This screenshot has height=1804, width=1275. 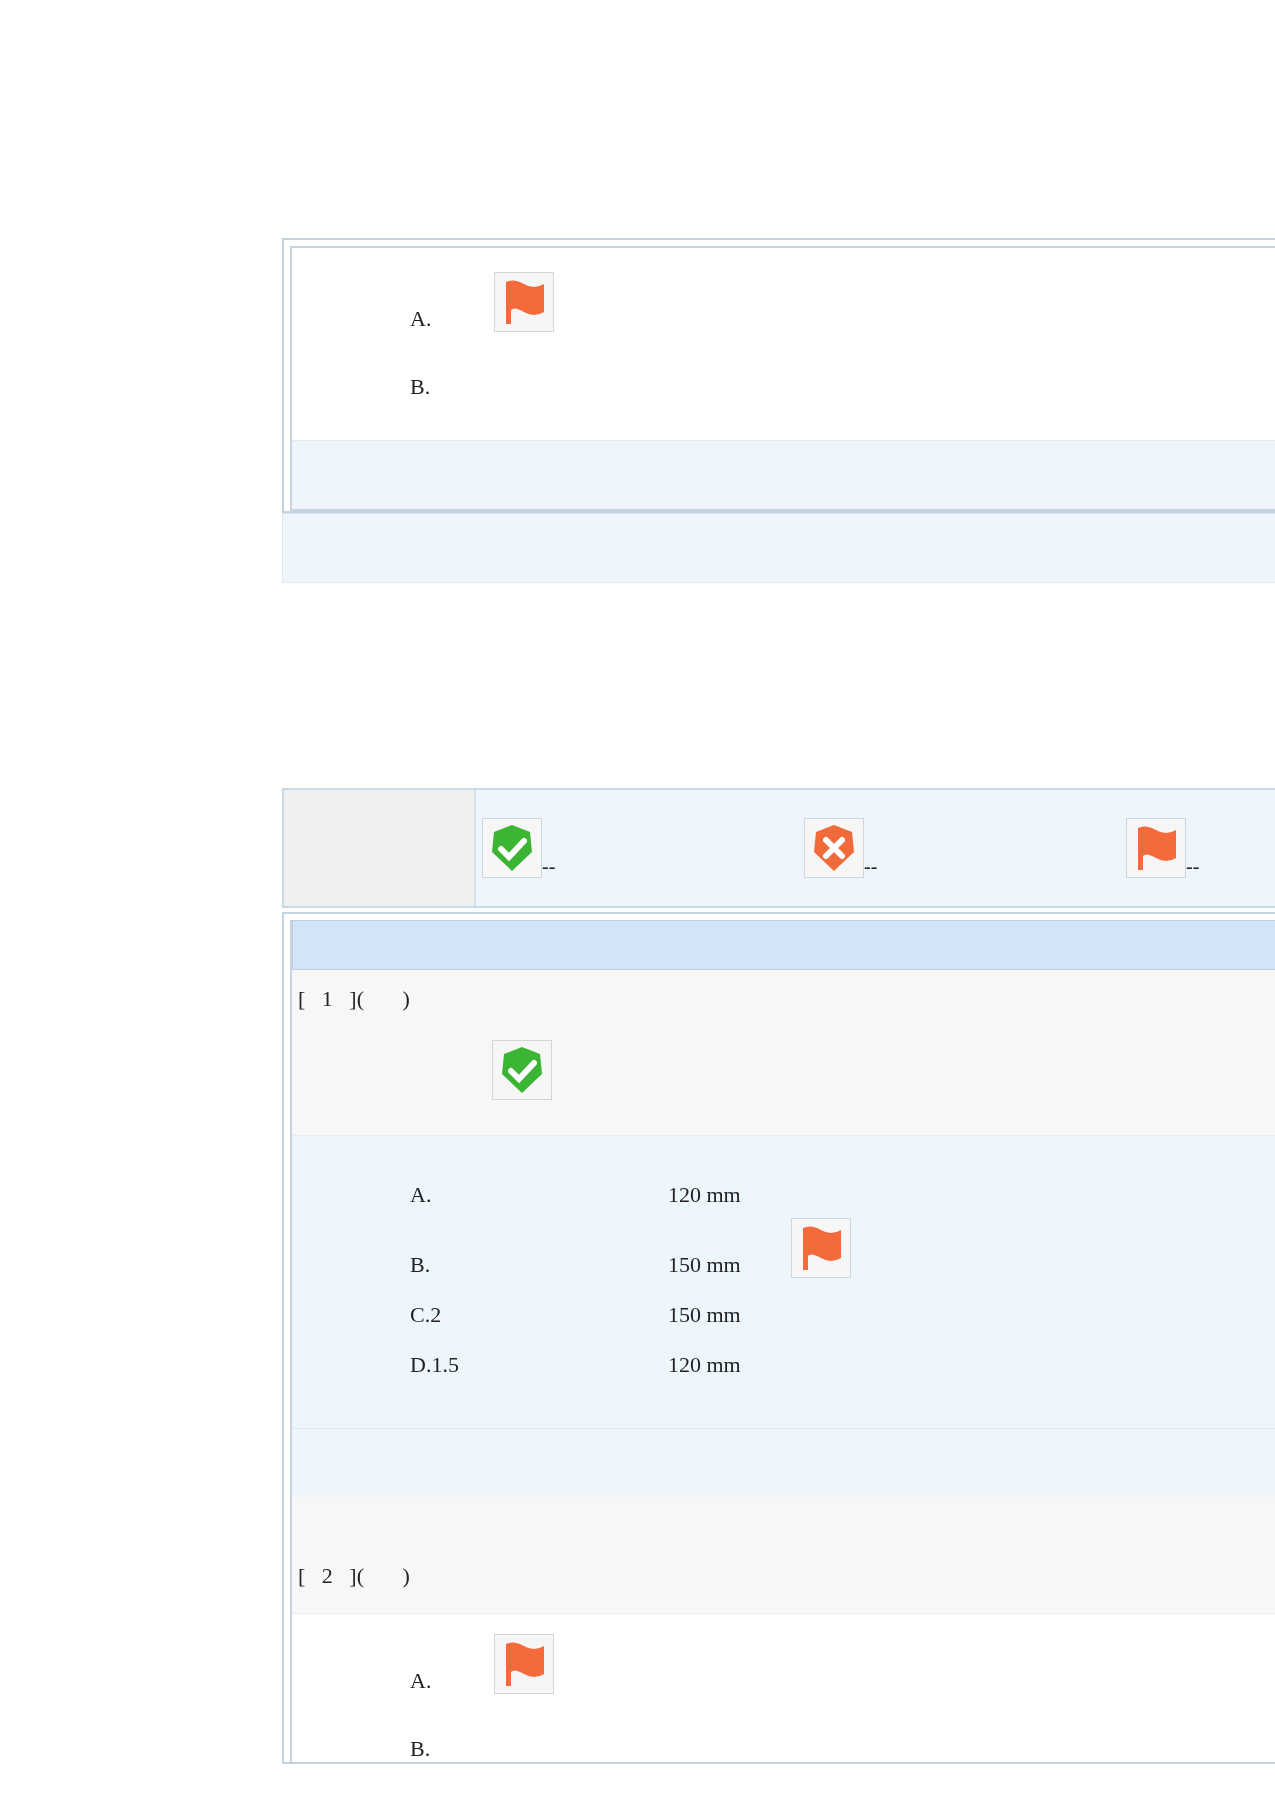 What do you see at coordinates (354, 998) in the screenshot?
I see `question-number: [ 1 ]( )` at bounding box center [354, 998].